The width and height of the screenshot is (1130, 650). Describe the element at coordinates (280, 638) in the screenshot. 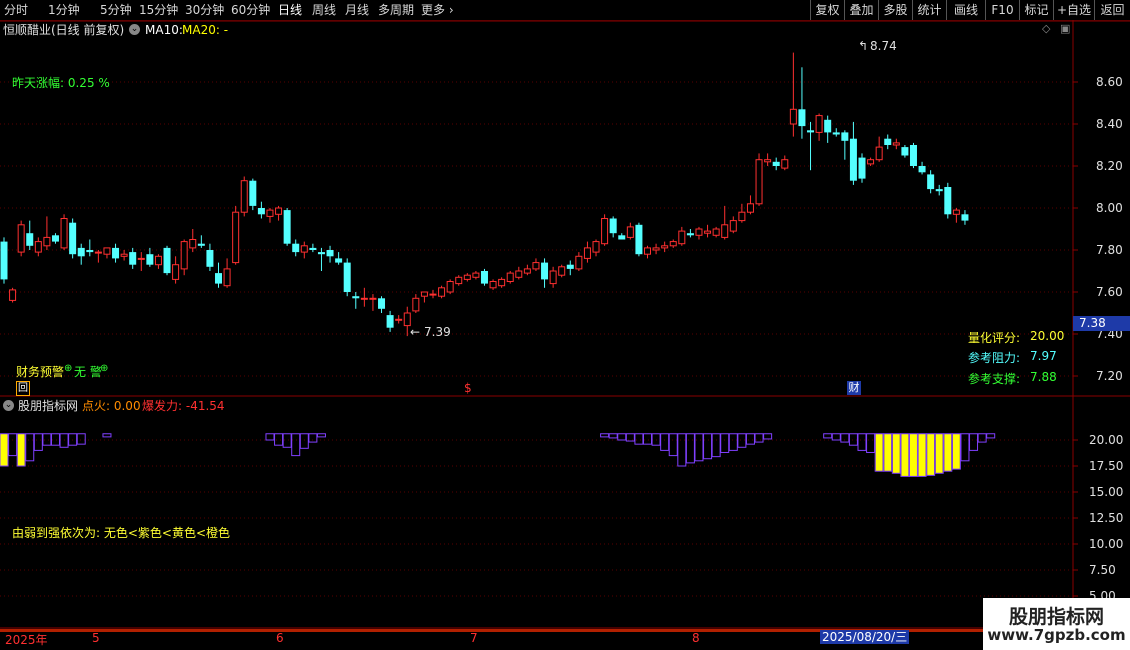

I see `timeline-label-june: 6` at that location.